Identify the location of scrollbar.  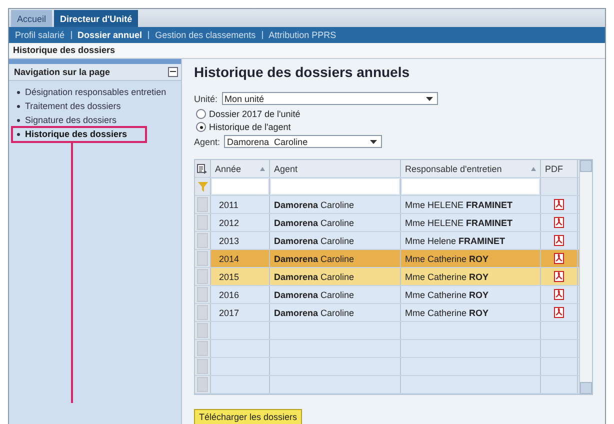
(585, 277).